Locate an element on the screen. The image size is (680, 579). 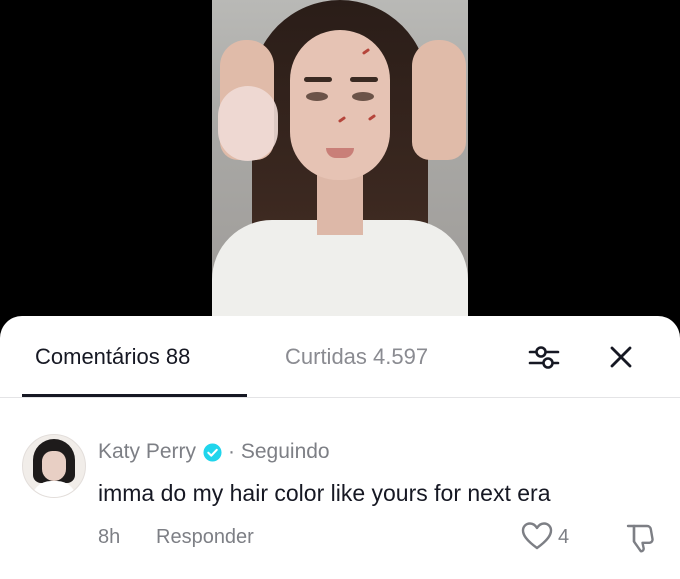
video-cut-nose is located at coordinates (342, 119).